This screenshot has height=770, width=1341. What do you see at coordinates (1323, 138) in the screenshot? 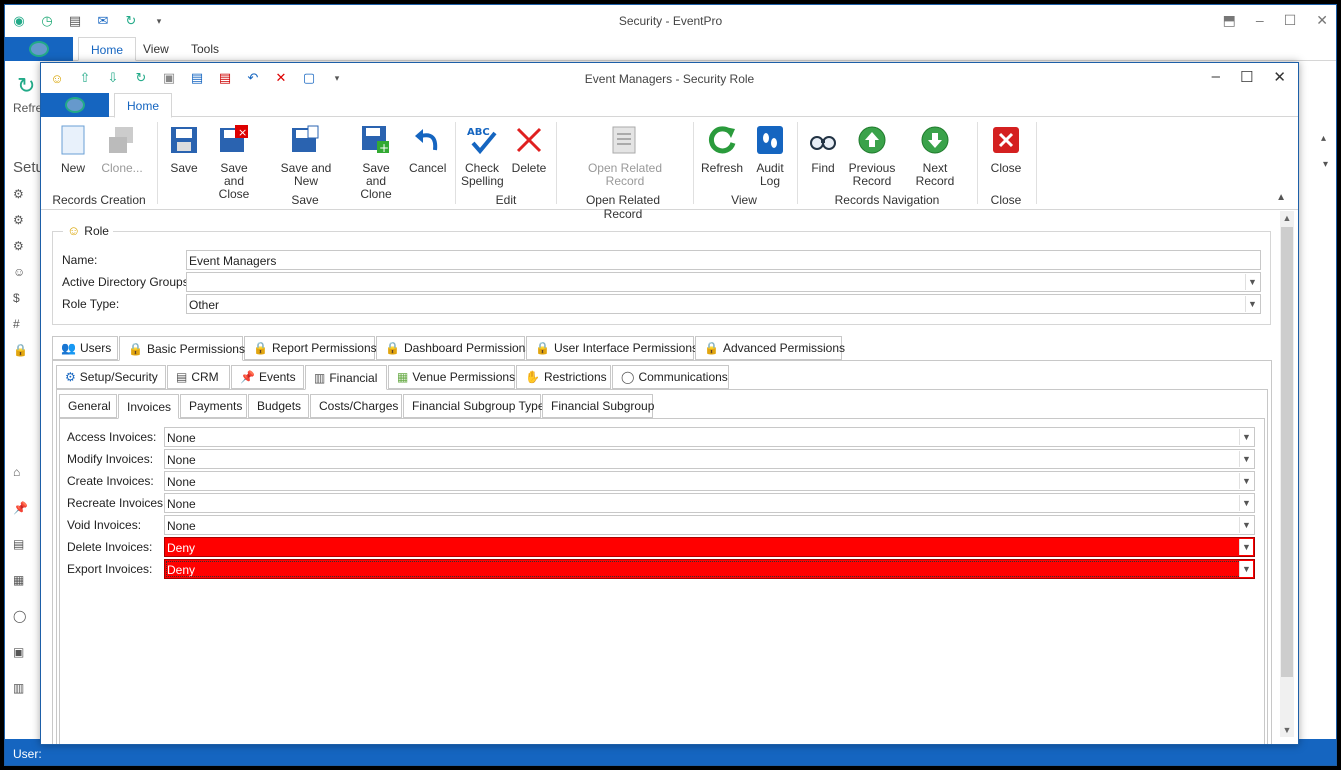
I see `collapse-arrow-icon: ▴` at bounding box center [1323, 138].